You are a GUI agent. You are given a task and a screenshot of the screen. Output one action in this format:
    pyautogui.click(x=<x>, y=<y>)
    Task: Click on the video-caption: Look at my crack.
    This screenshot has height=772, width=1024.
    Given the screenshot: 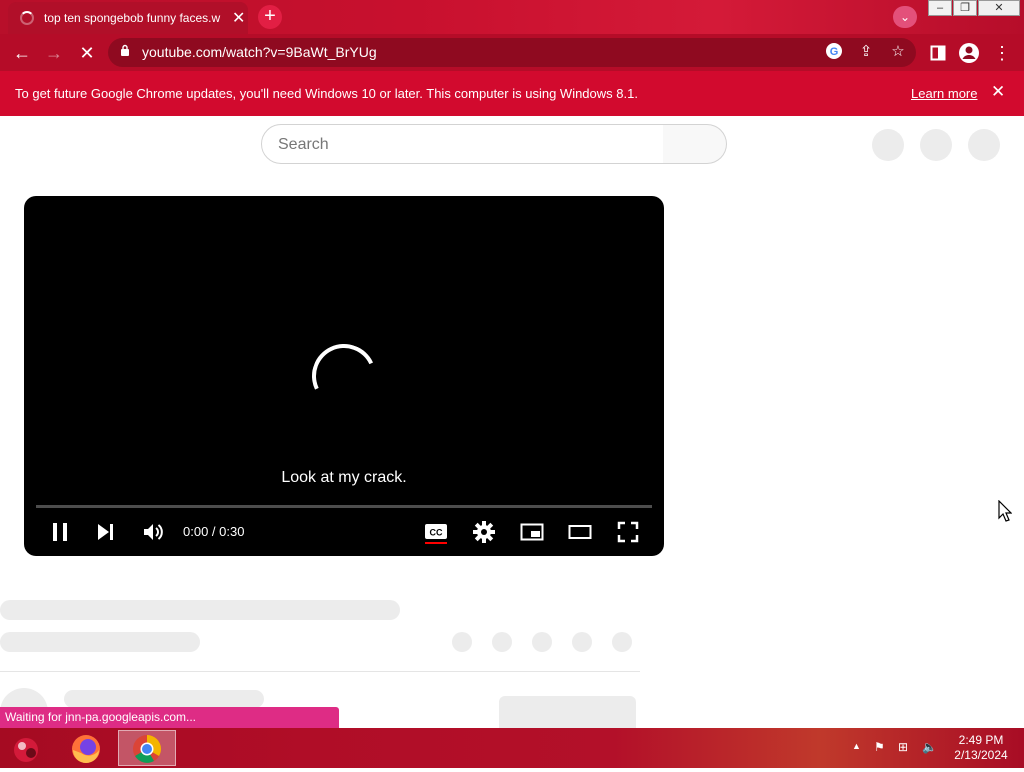 What is the action you would take?
    pyautogui.click(x=344, y=477)
    